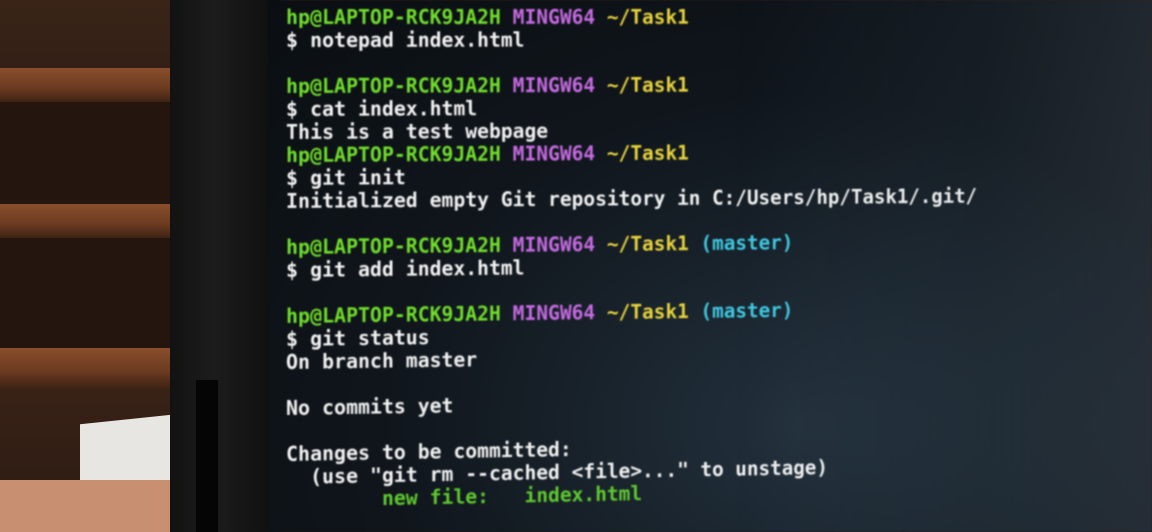 The width and height of the screenshot is (1152, 532). Describe the element at coordinates (417, 131) in the screenshot. I see `output-text: This is a test webpage` at that location.